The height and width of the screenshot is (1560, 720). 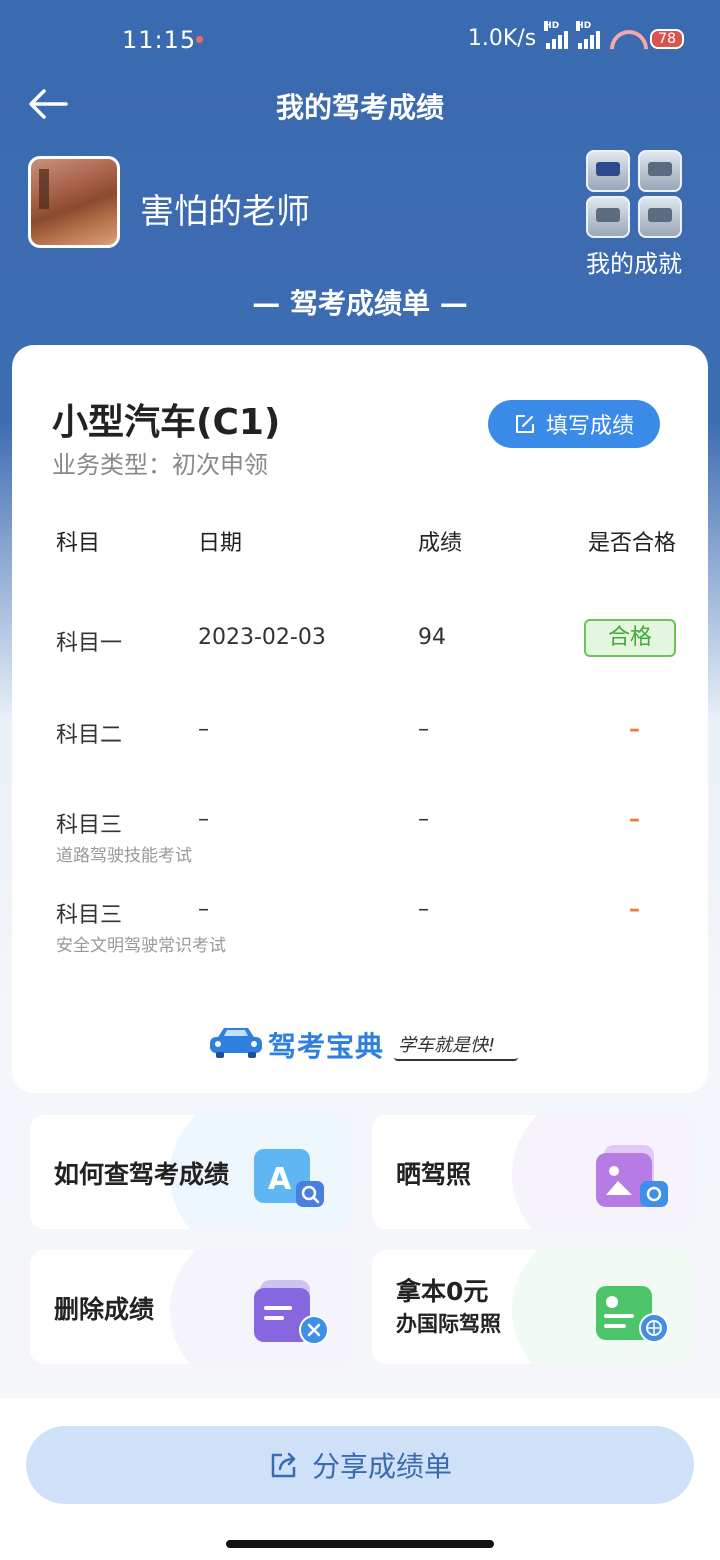 I want to click on brand-slogan: 学车就是快!, so click(x=447, y=1045).